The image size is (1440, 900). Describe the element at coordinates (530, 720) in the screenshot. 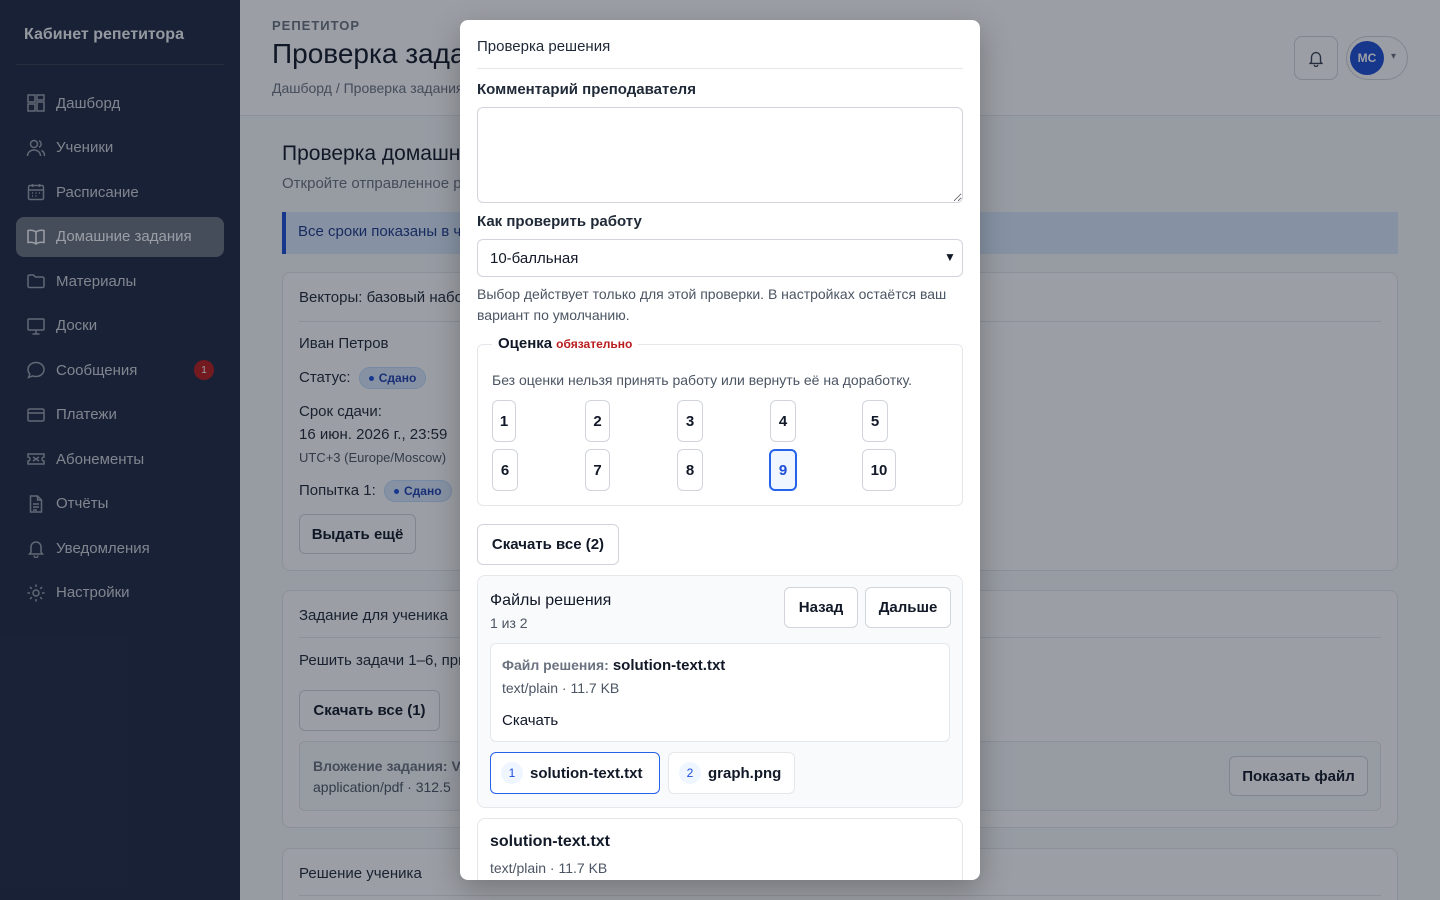

I see `download-file-link: Скачать` at that location.